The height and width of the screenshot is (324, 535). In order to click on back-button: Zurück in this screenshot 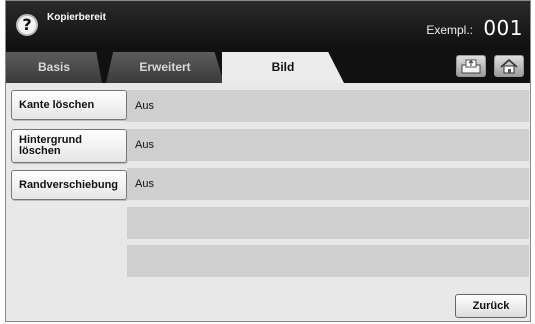, I will do `click(491, 306)`.